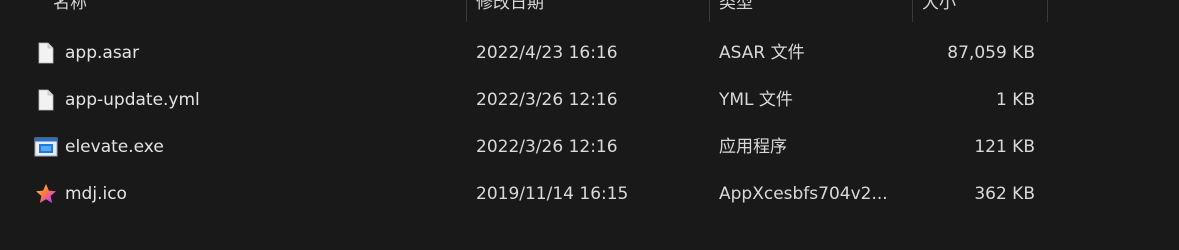 Image resolution: width=1179 pixels, height=250 pixels. Describe the element at coordinates (1047, 11) in the screenshot. I see `column-divider` at that location.